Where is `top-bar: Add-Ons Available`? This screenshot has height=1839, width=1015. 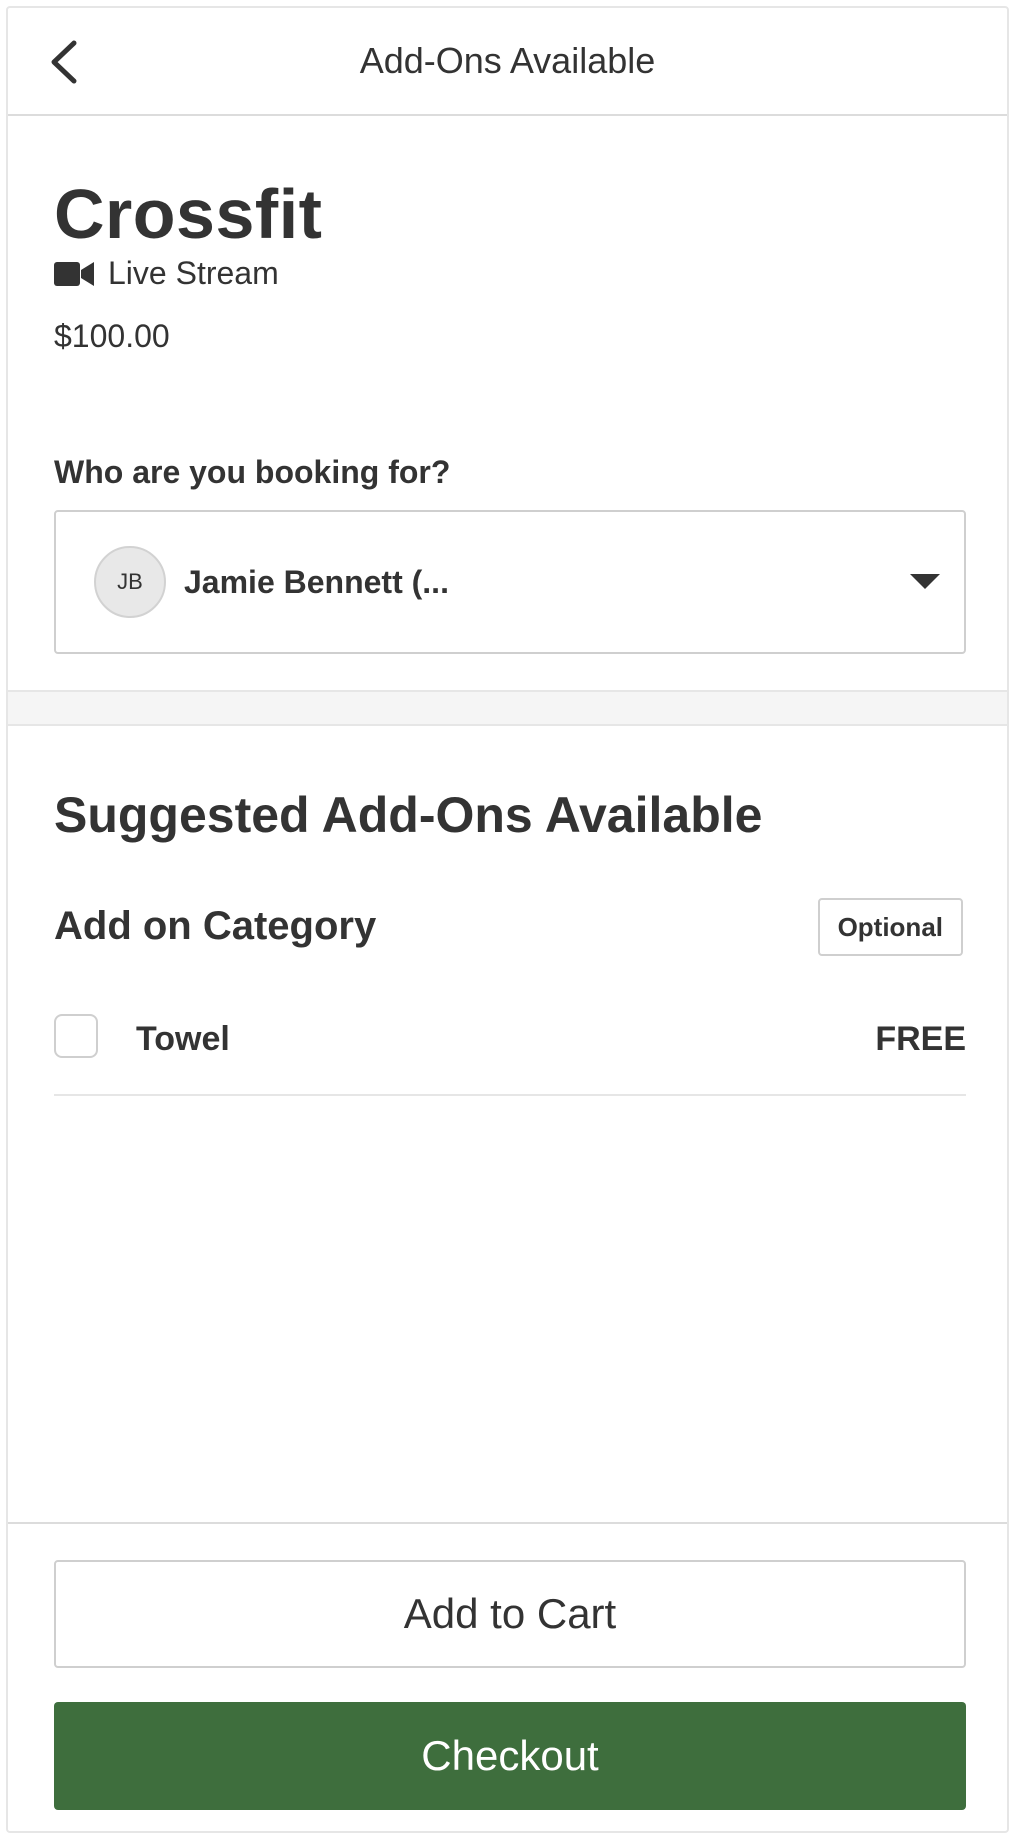
top-bar: Add-Ons Available is located at coordinates (507, 62).